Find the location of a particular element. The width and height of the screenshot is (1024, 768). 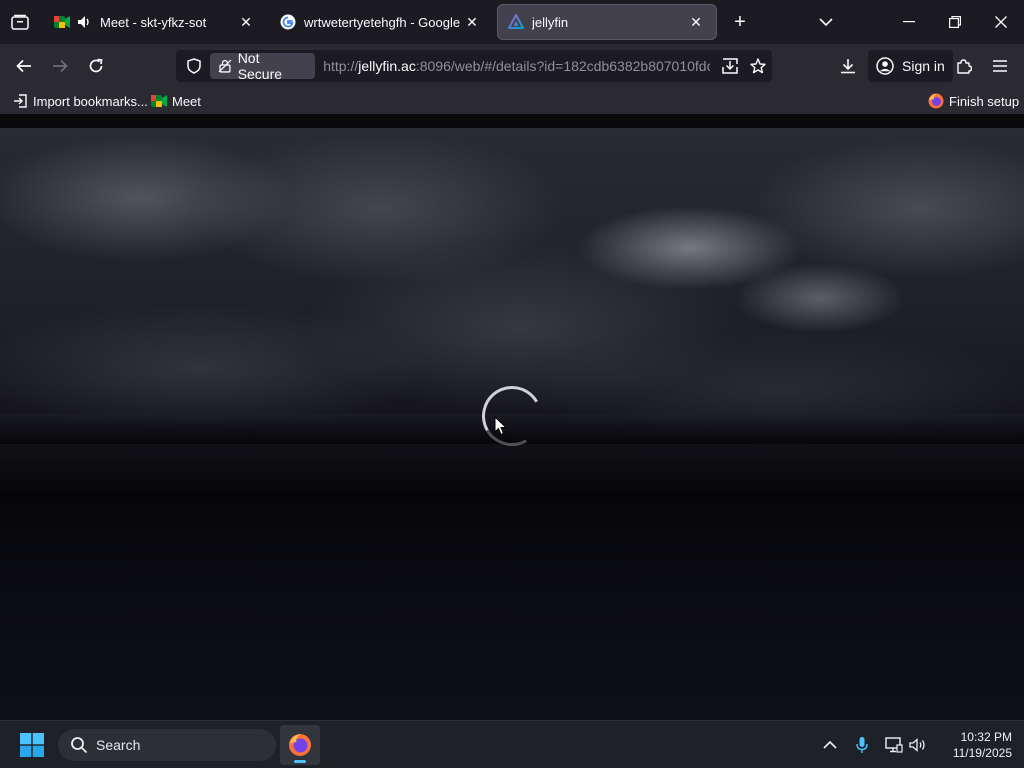

jellyfin-icon is located at coordinates (516, 22).